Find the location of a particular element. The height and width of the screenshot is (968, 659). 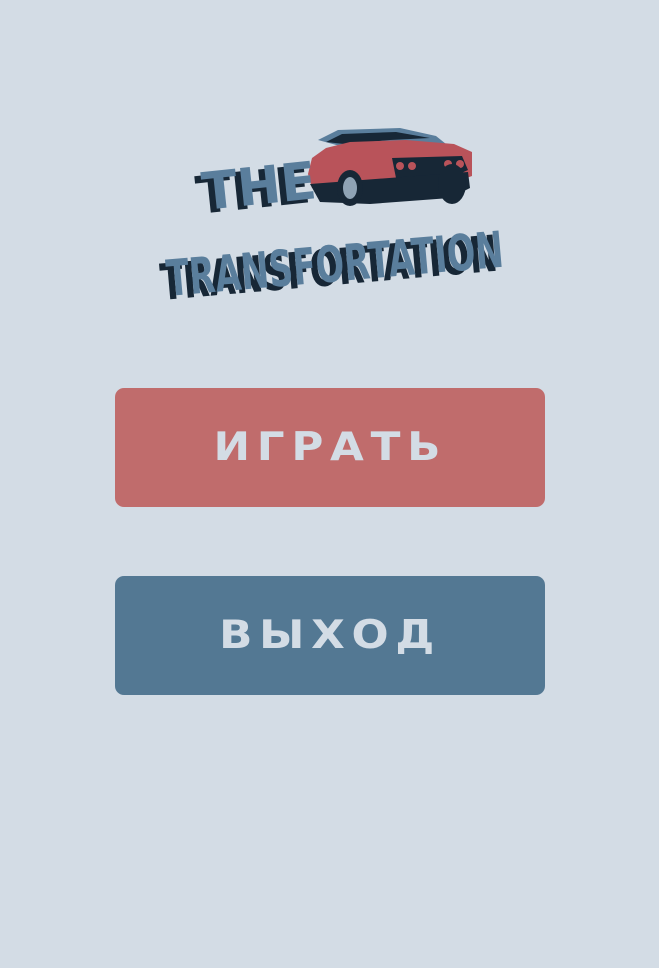

car-icon is located at coordinates (390, 167).